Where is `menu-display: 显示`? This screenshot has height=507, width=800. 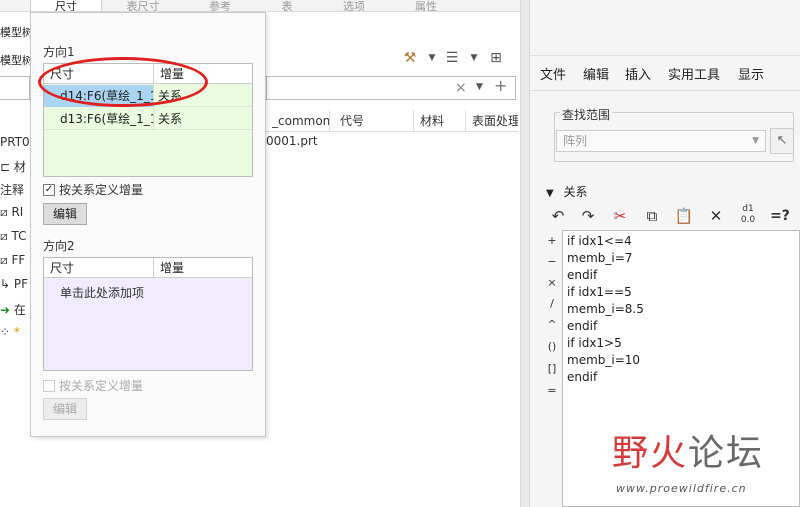
menu-display: 显示 is located at coordinates (751, 73).